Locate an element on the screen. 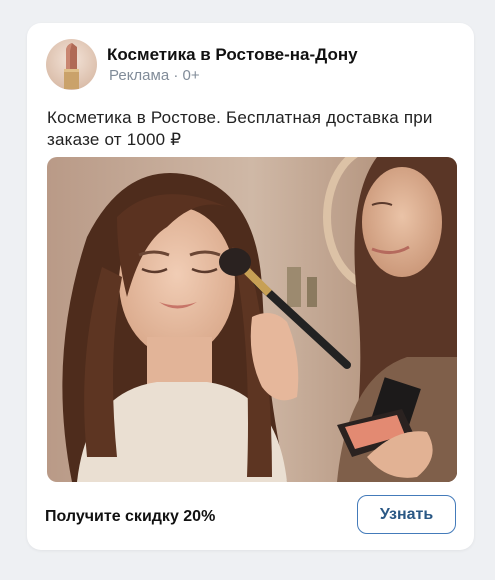 The image size is (495, 580). lipstick-icon is located at coordinates (71, 66).